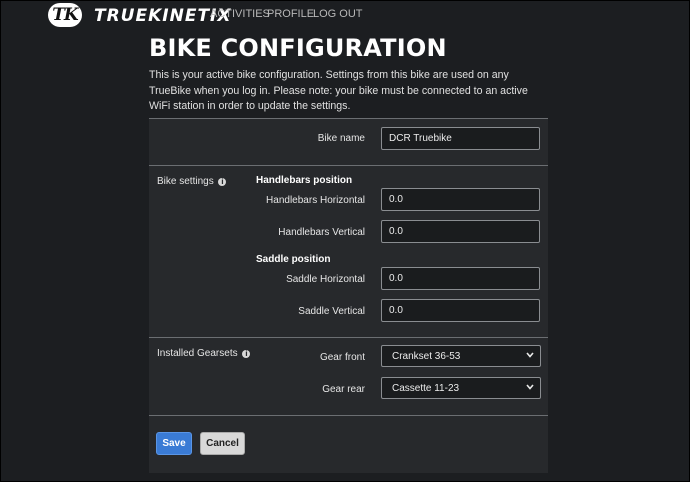  Describe the element at coordinates (174, 443) in the screenshot. I see `save-button: Save` at that location.